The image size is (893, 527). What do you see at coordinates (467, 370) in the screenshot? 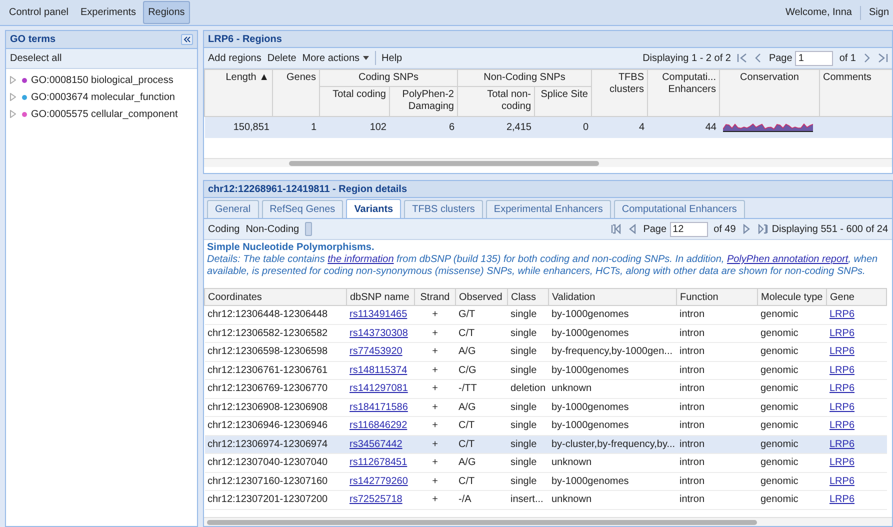
I see `table-cell: C/G` at bounding box center [467, 370].